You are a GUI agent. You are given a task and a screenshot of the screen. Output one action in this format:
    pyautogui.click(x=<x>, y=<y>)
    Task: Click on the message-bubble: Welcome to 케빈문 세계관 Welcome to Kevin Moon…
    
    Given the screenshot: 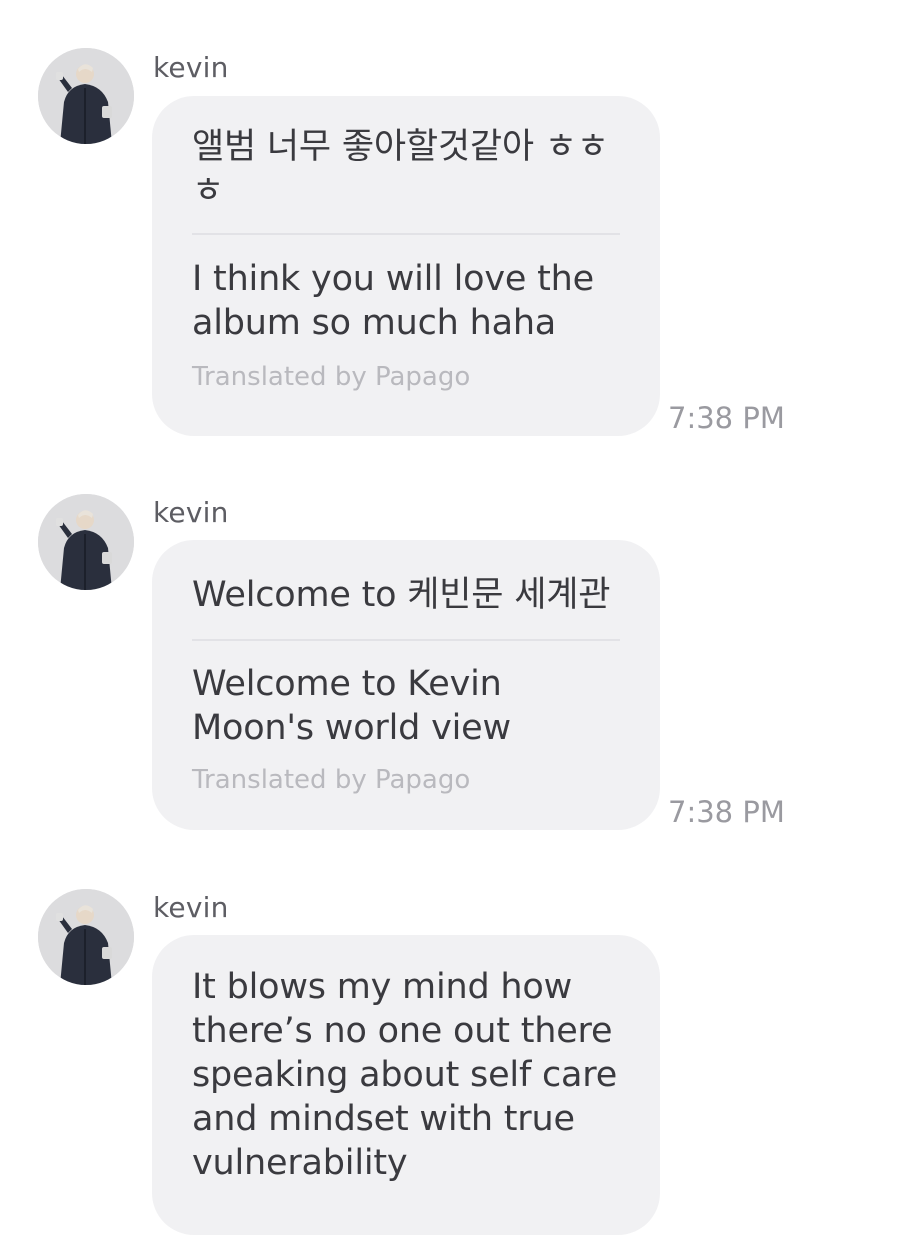 What is the action you would take?
    pyautogui.click(x=406, y=685)
    